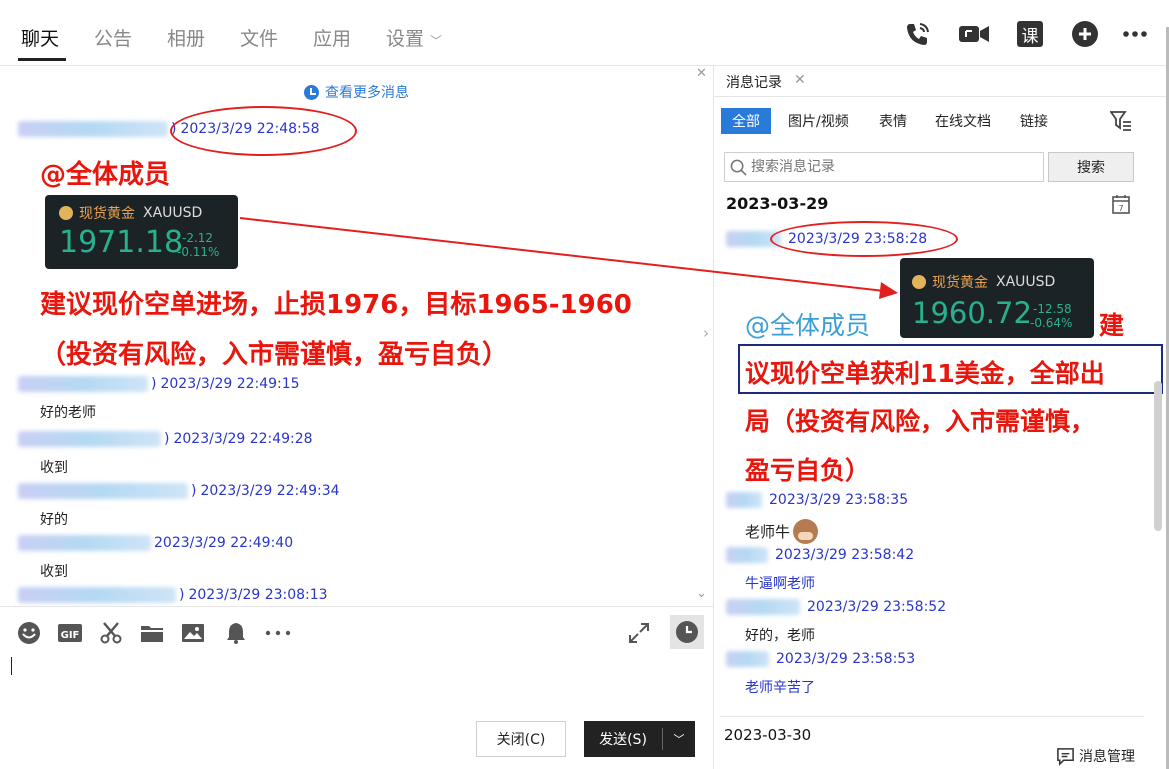 The image size is (1169, 769). Describe the element at coordinates (193, 633) in the screenshot. I see `image-icon` at that location.